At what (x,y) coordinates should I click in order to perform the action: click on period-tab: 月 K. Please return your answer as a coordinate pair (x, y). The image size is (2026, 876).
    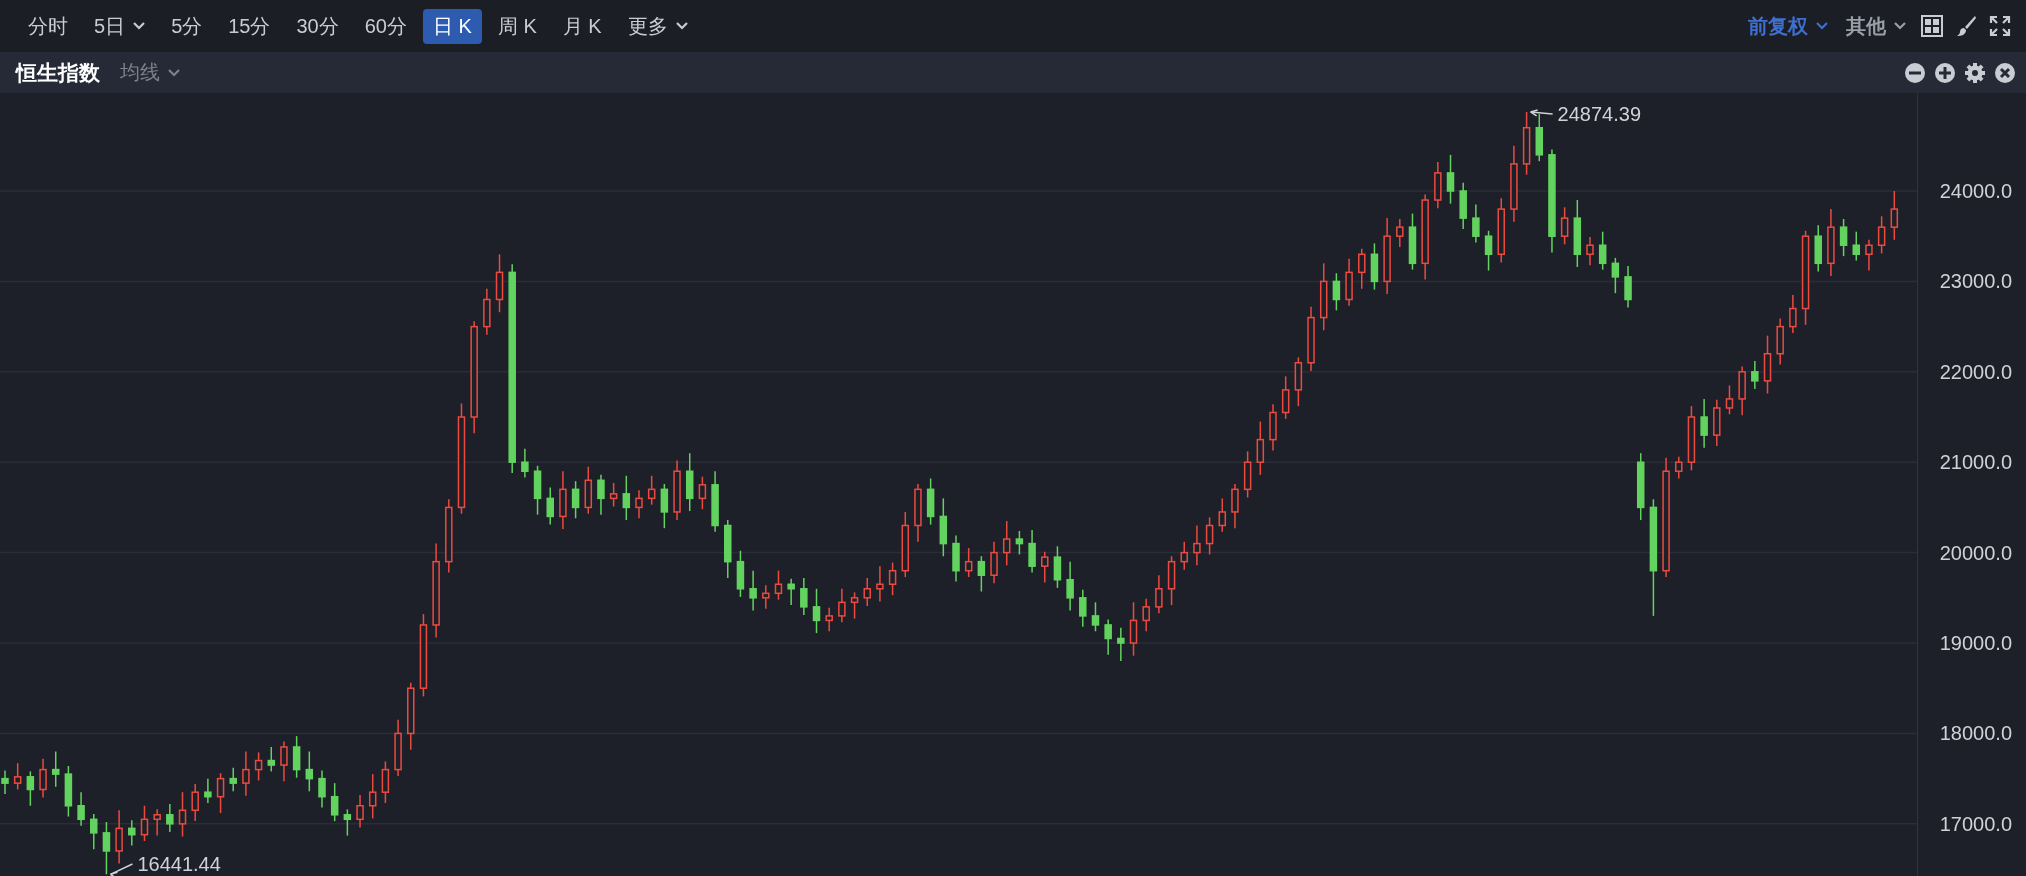
    Looking at the image, I should click on (582, 26).